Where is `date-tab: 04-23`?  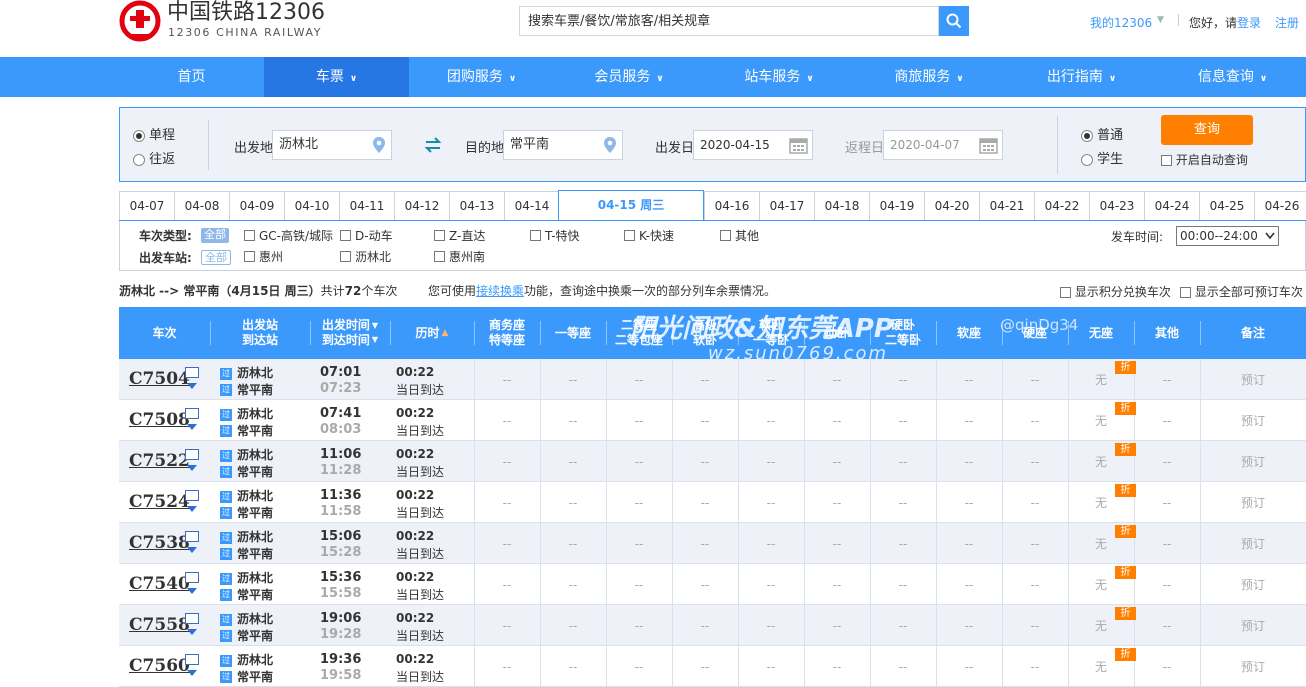 date-tab: 04-23 is located at coordinates (1116, 206).